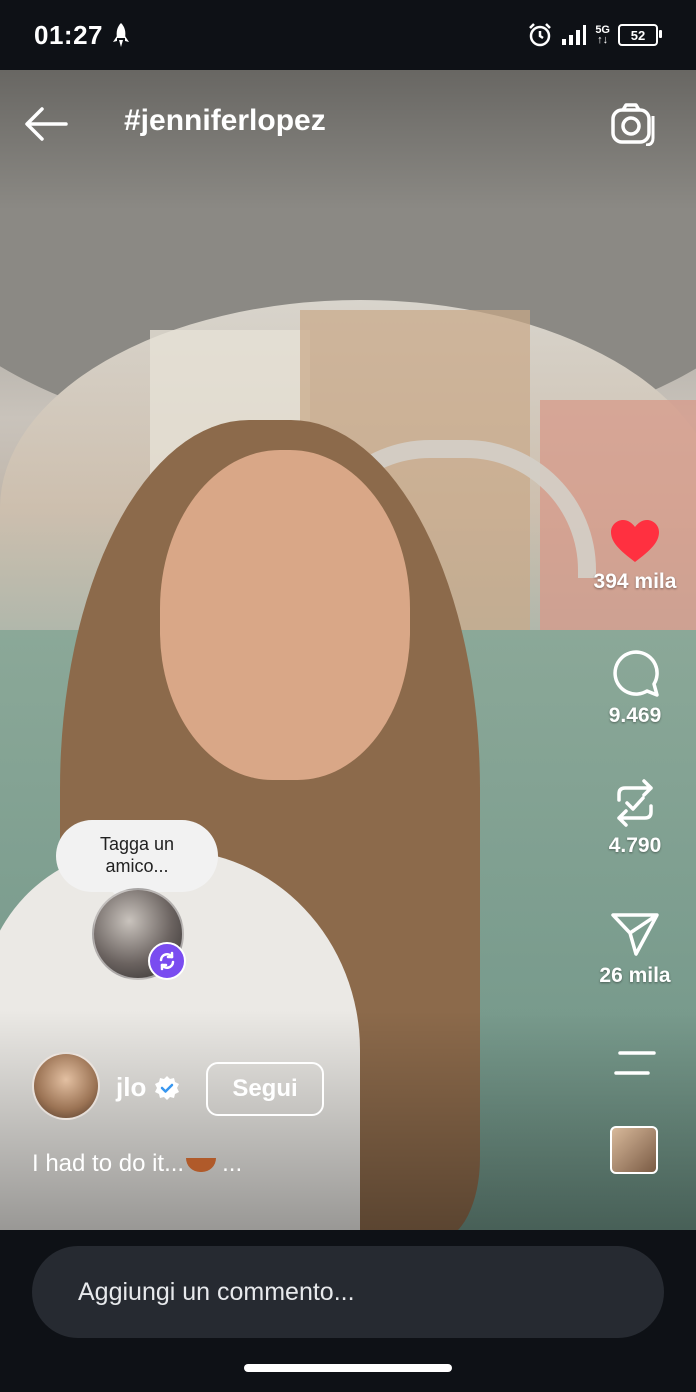 This screenshot has height=1392, width=696. Describe the element at coordinates (635, 803) in the screenshot. I see `repost-icon` at that location.